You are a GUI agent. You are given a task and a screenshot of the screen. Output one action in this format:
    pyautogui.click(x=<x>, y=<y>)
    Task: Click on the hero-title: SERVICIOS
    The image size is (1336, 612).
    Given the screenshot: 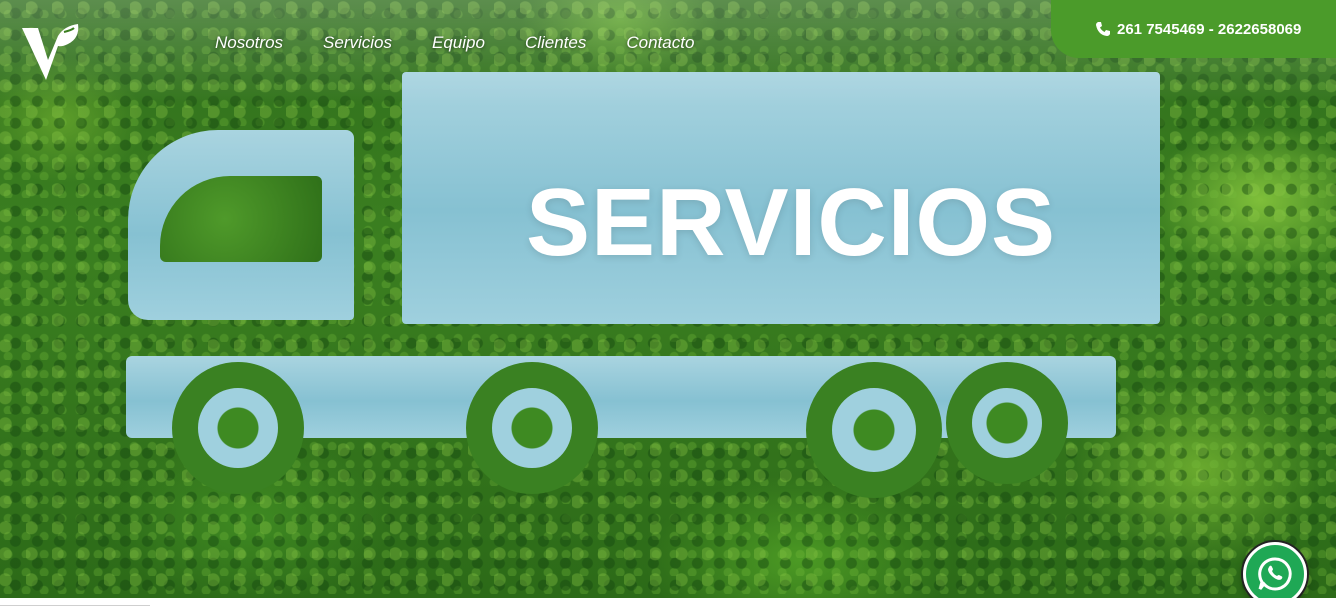 What is the action you would take?
    pyautogui.click(x=791, y=222)
    